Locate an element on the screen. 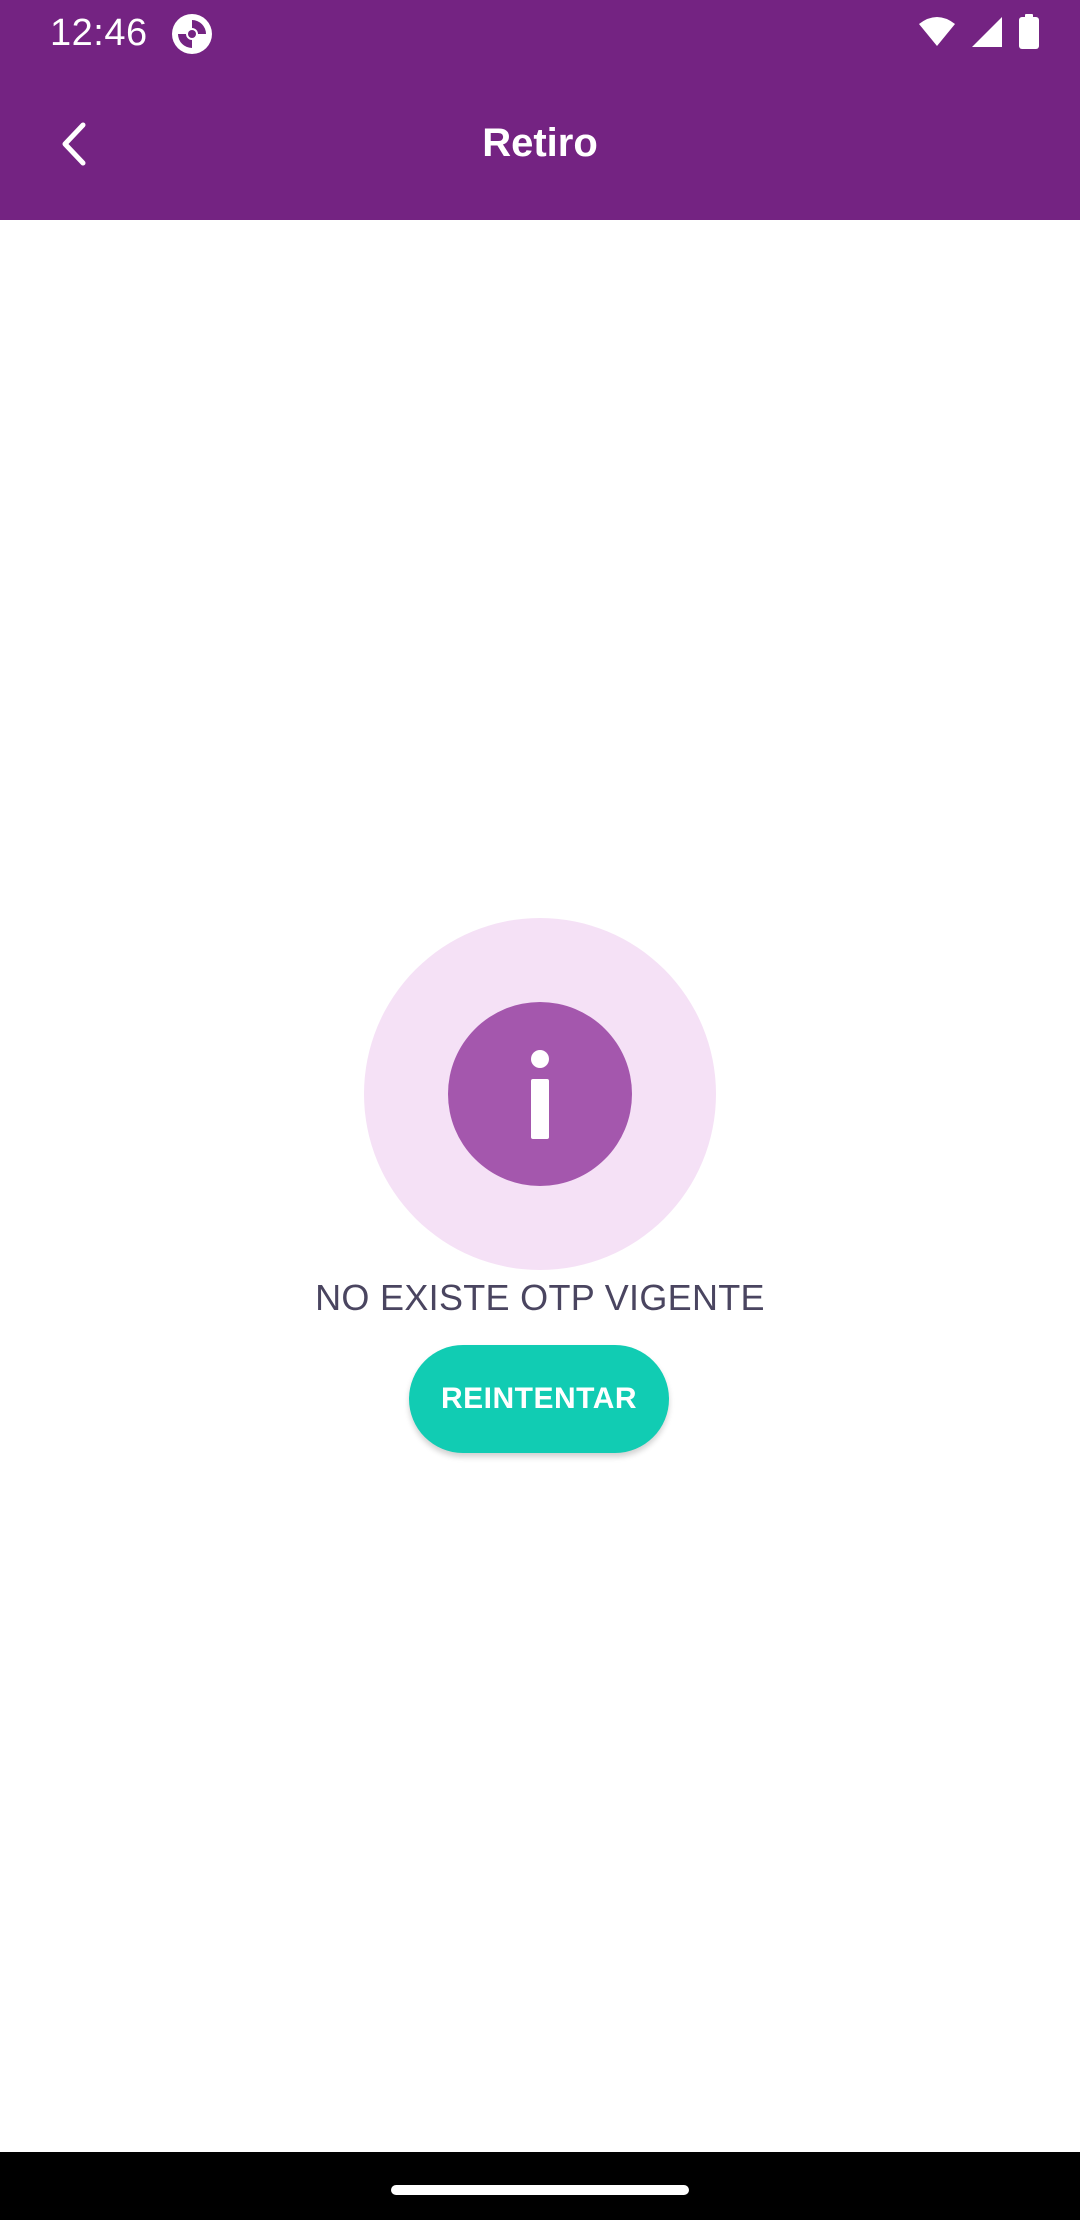 The width and height of the screenshot is (1080, 2220). navigation-bar is located at coordinates (540, 2186).